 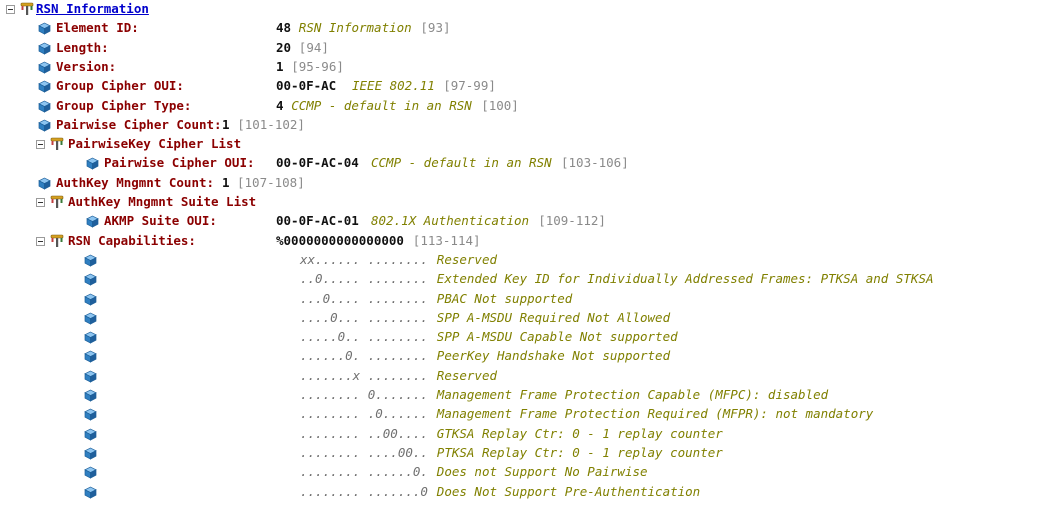 What do you see at coordinates (92, 9) in the screenshot?
I see `rsn-information-link: RSN Information` at bounding box center [92, 9].